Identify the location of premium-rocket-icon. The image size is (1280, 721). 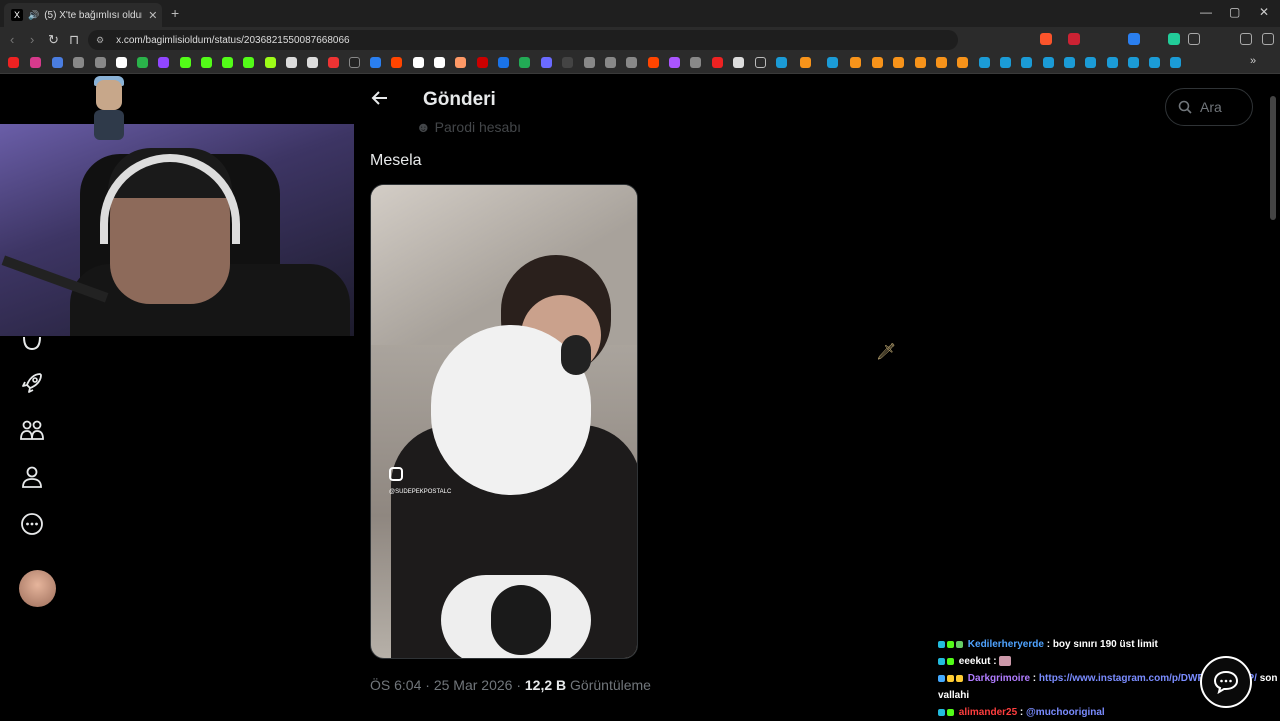
(32, 383).